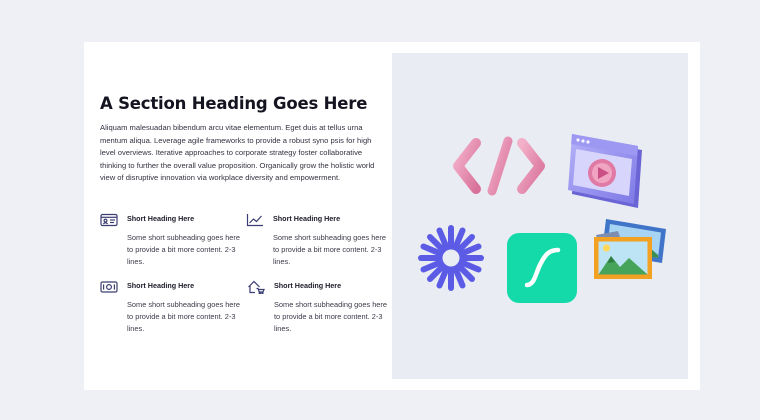 This screenshot has height=420, width=760. Describe the element at coordinates (608, 173) in the screenshot. I see `video-window-icon` at that location.